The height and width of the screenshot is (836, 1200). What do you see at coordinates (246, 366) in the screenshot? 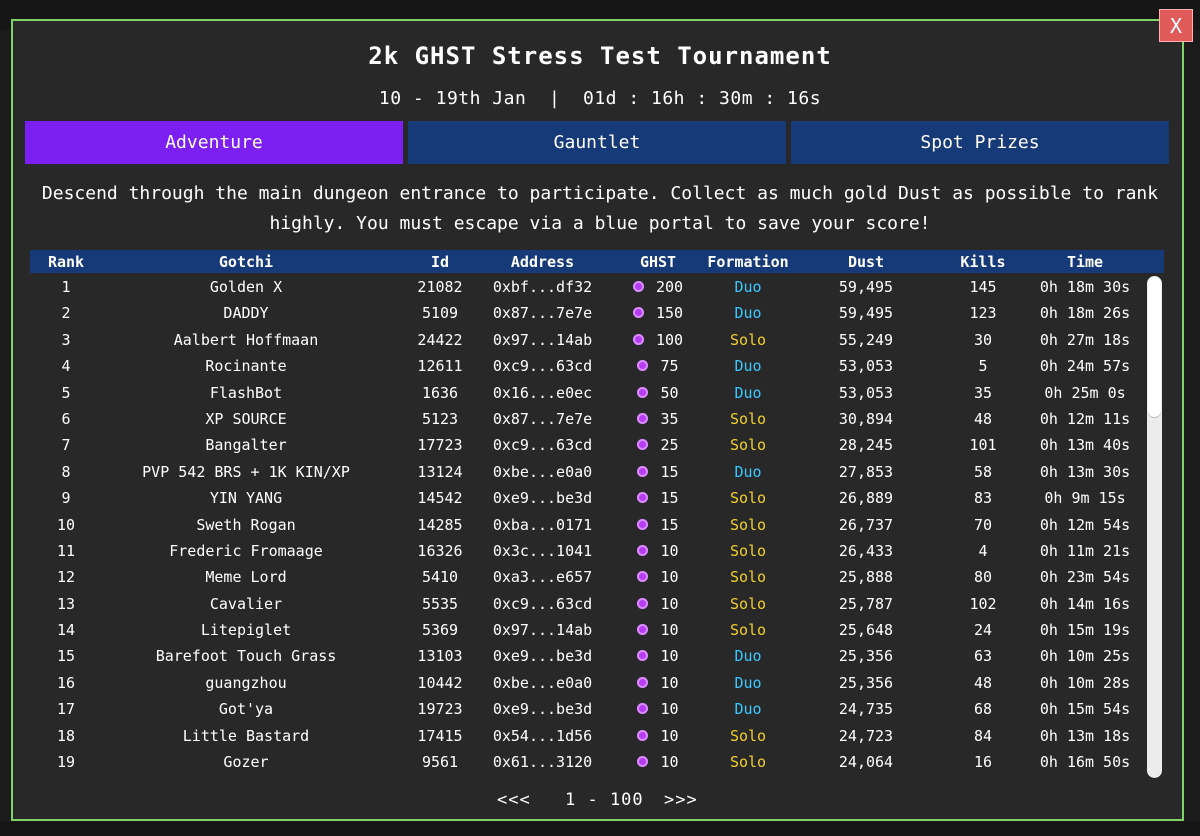
I see `gotchi-name-cell: Rocinante` at bounding box center [246, 366].